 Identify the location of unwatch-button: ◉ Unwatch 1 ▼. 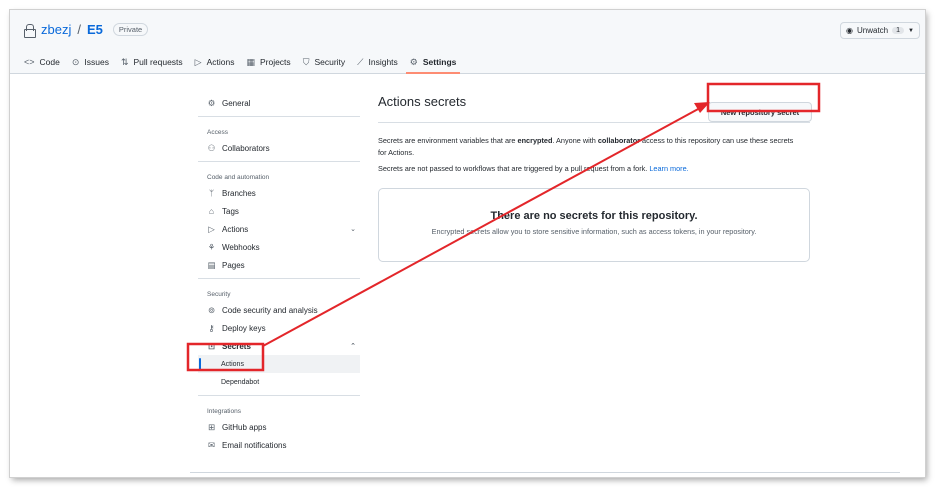
(880, 30).